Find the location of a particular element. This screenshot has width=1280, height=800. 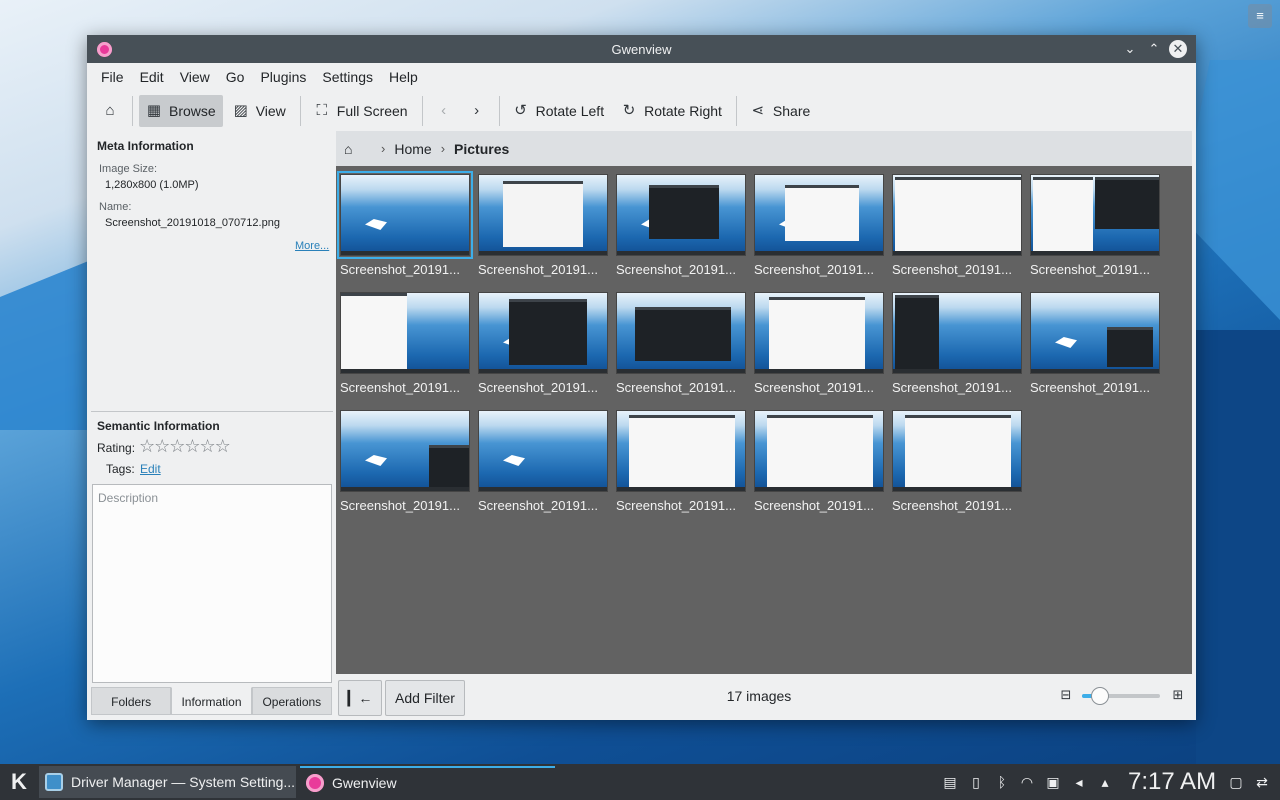

fullscreen-button: ⛶ Full Screen is located at coordinates (361, 111).